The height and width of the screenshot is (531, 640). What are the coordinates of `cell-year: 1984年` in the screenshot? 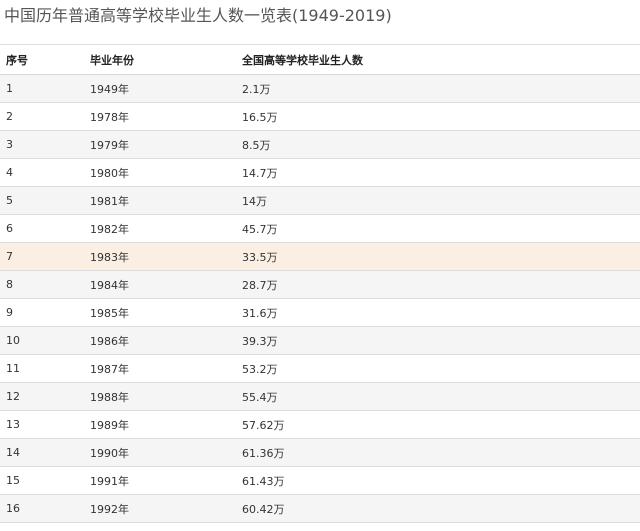 It's located at (109, 285).